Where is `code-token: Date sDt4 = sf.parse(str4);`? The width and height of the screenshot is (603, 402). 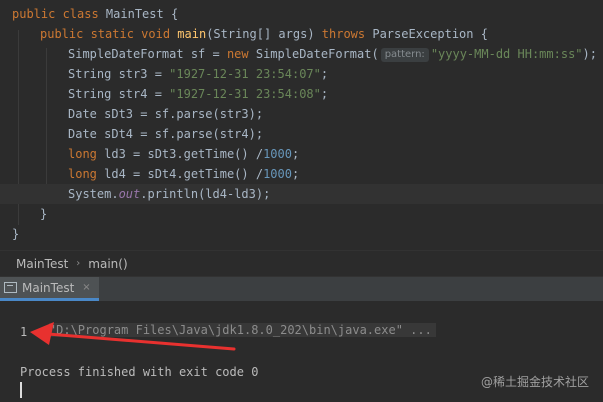 code-token: Date sDt4 = sf.parse(str4); is located at coordinates (166, 134).